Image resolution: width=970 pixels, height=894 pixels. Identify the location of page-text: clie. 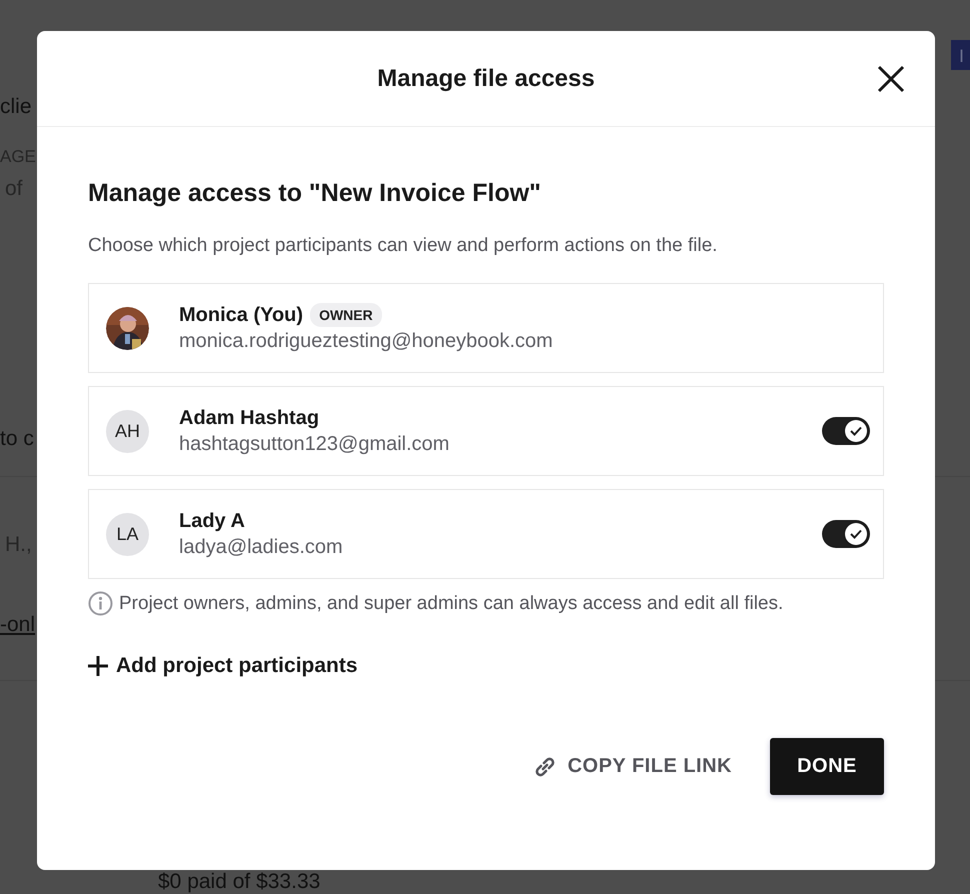
(16, 107).